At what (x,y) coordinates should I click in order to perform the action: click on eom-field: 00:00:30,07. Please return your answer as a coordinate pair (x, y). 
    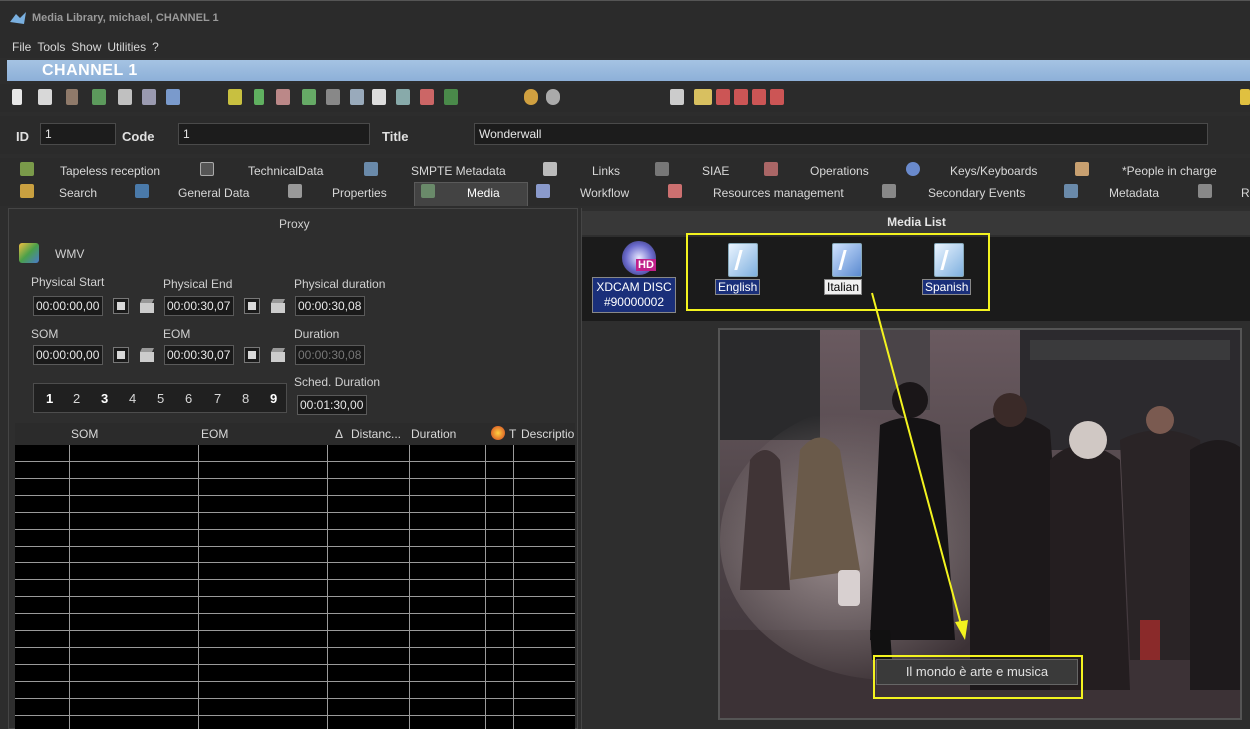
    Looking at the image, I should click on (199, 355).